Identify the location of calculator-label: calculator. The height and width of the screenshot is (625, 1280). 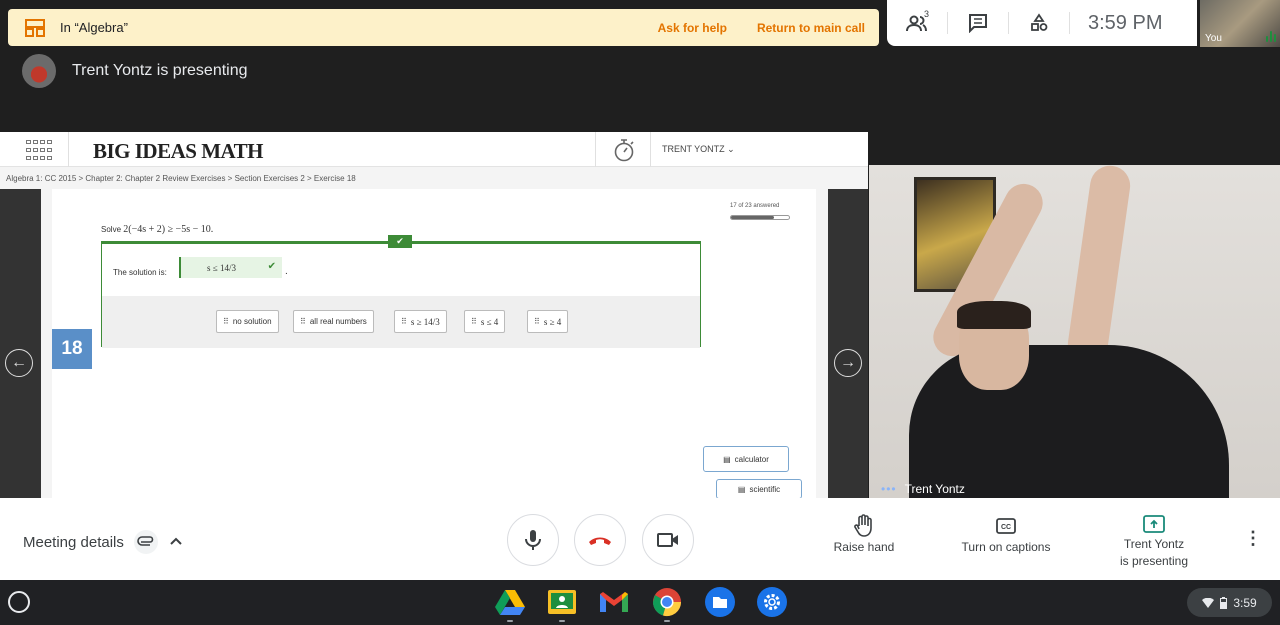
(751, 459).